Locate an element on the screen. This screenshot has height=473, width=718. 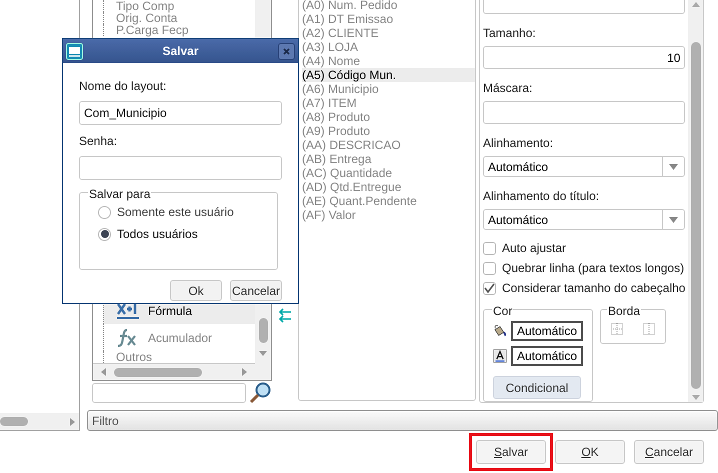
search-field is located at coordinates (169, 393).